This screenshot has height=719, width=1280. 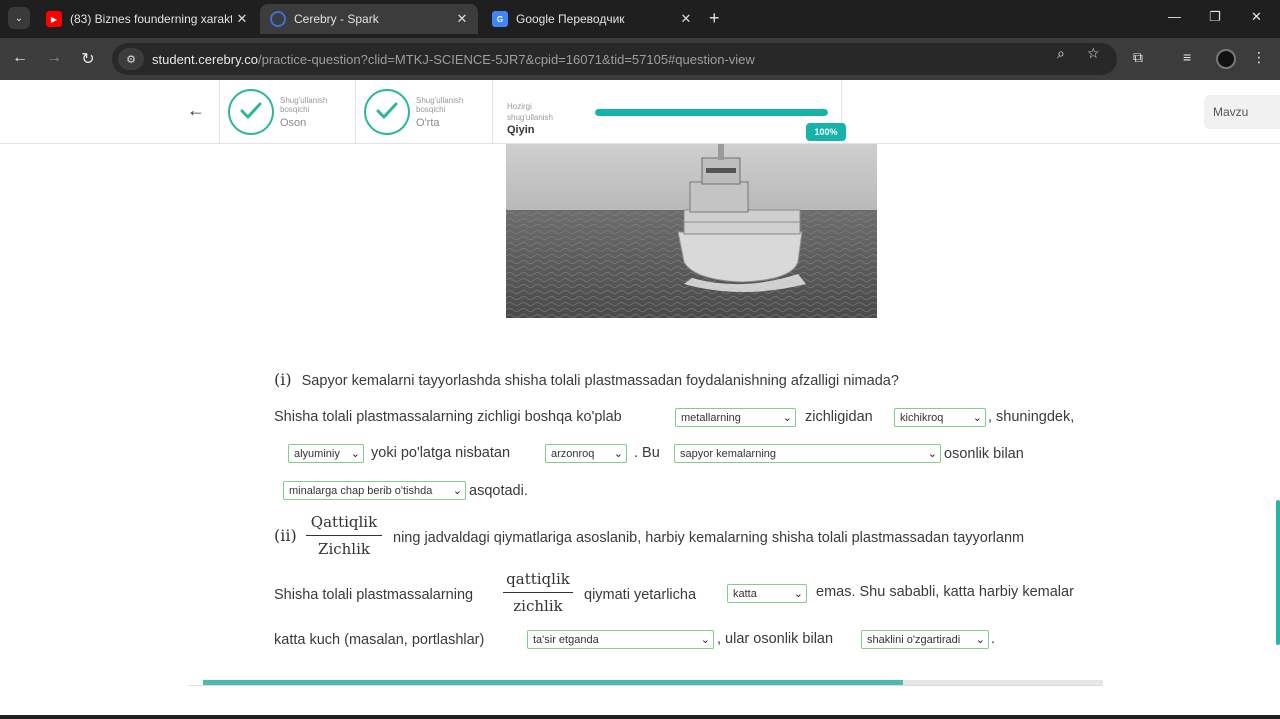 I want to click on select-value: shaklini o'zgartiradi, so click(x=914, y=639).